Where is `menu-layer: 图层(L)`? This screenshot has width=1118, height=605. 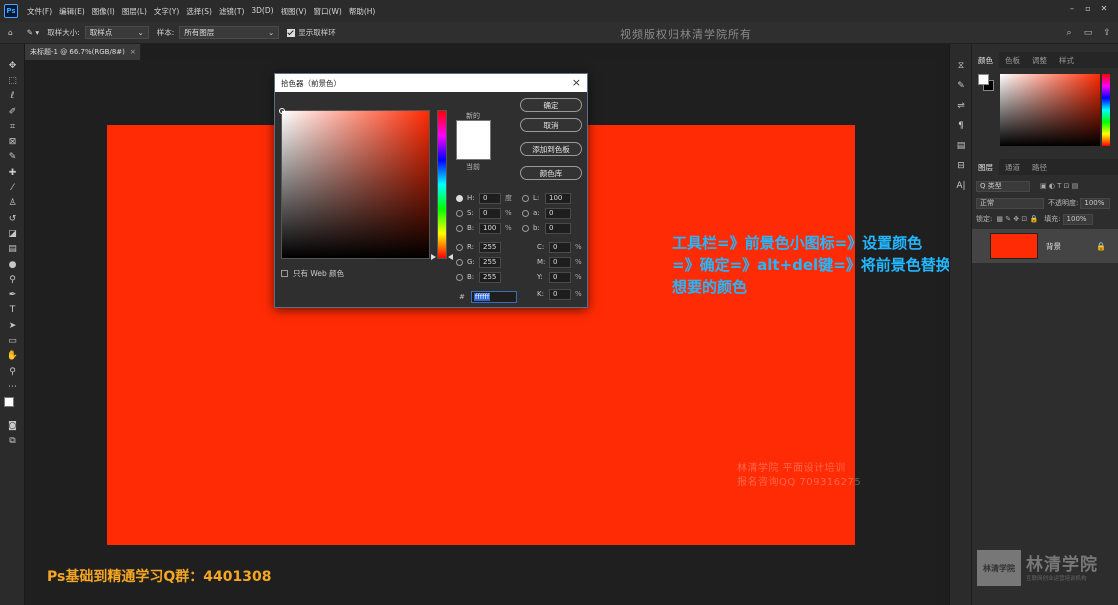
menu-layer: 图层(L) is located at coordinates (134, 11).